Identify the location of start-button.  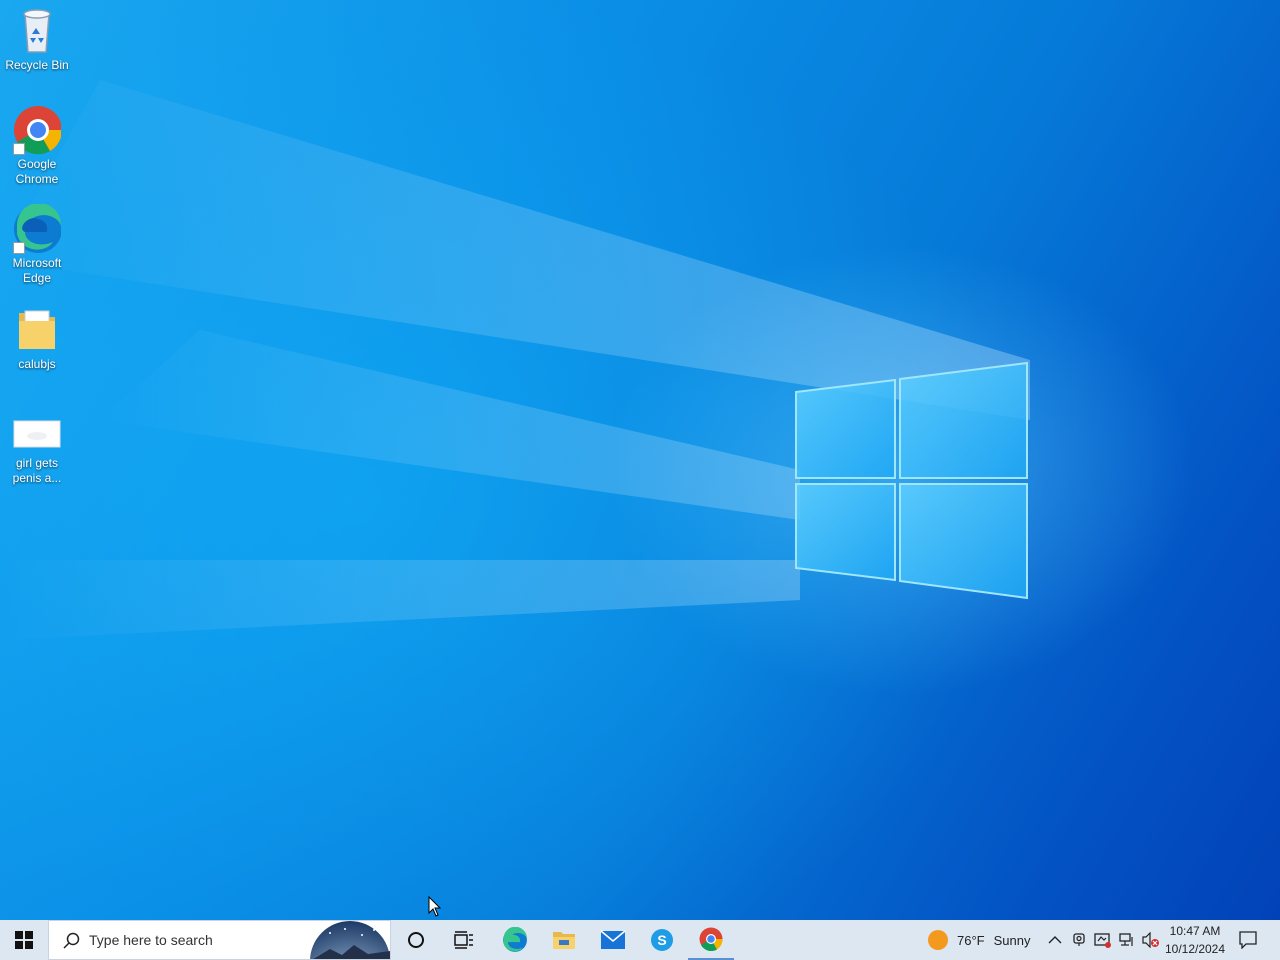
(24, 940).